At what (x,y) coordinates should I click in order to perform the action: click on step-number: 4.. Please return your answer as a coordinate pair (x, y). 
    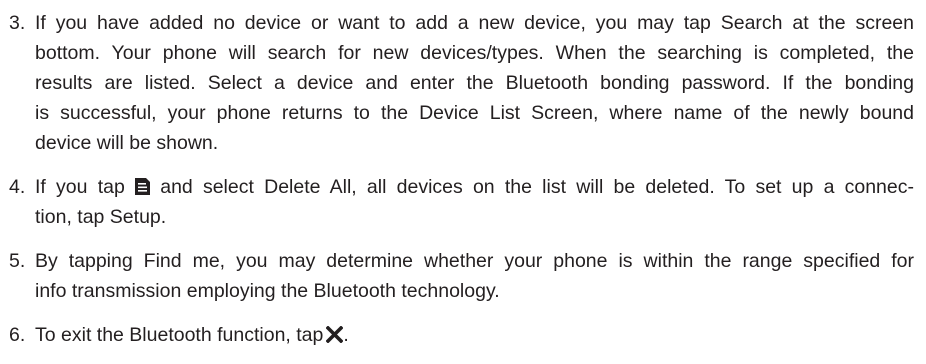
    Looking at the image, I should click on (17, 187).